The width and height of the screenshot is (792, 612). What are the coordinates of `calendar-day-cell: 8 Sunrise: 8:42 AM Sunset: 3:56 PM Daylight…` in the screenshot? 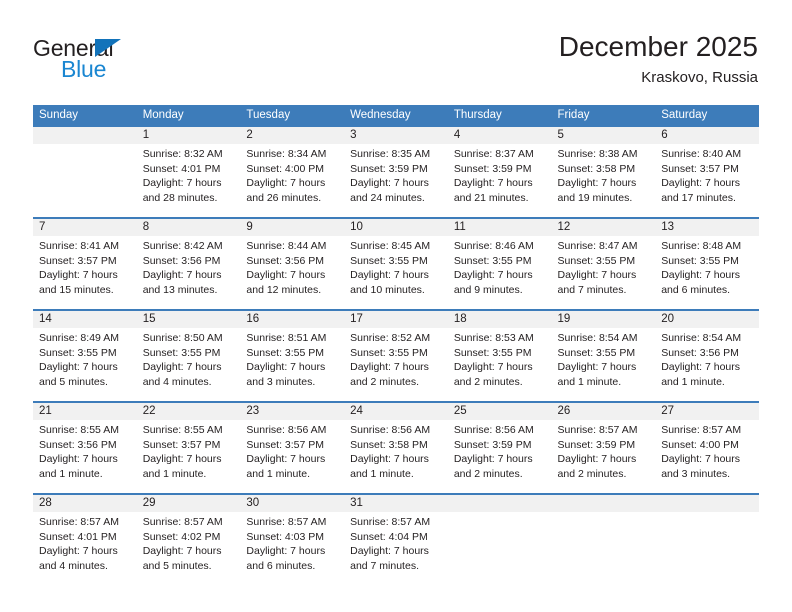 It's located at (188, 264).